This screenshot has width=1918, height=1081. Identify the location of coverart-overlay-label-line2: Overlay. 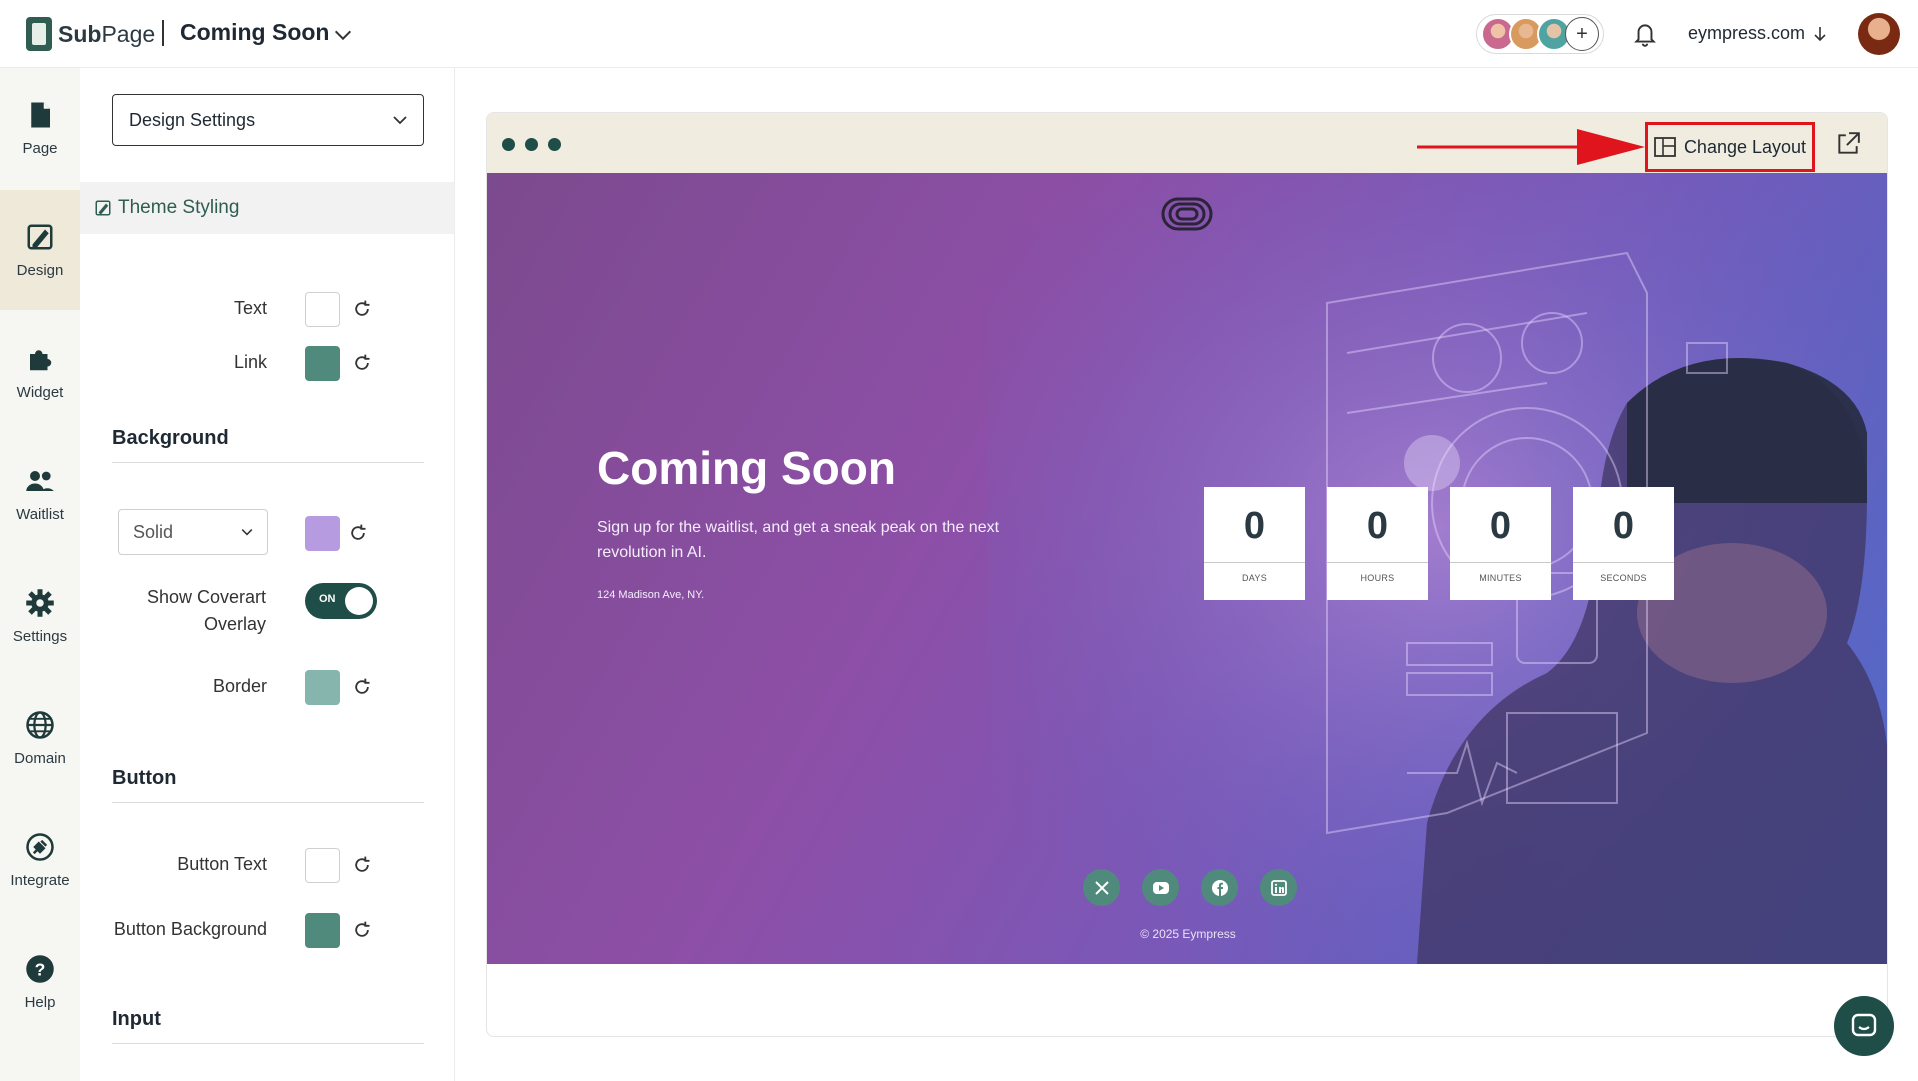
(234, 624).